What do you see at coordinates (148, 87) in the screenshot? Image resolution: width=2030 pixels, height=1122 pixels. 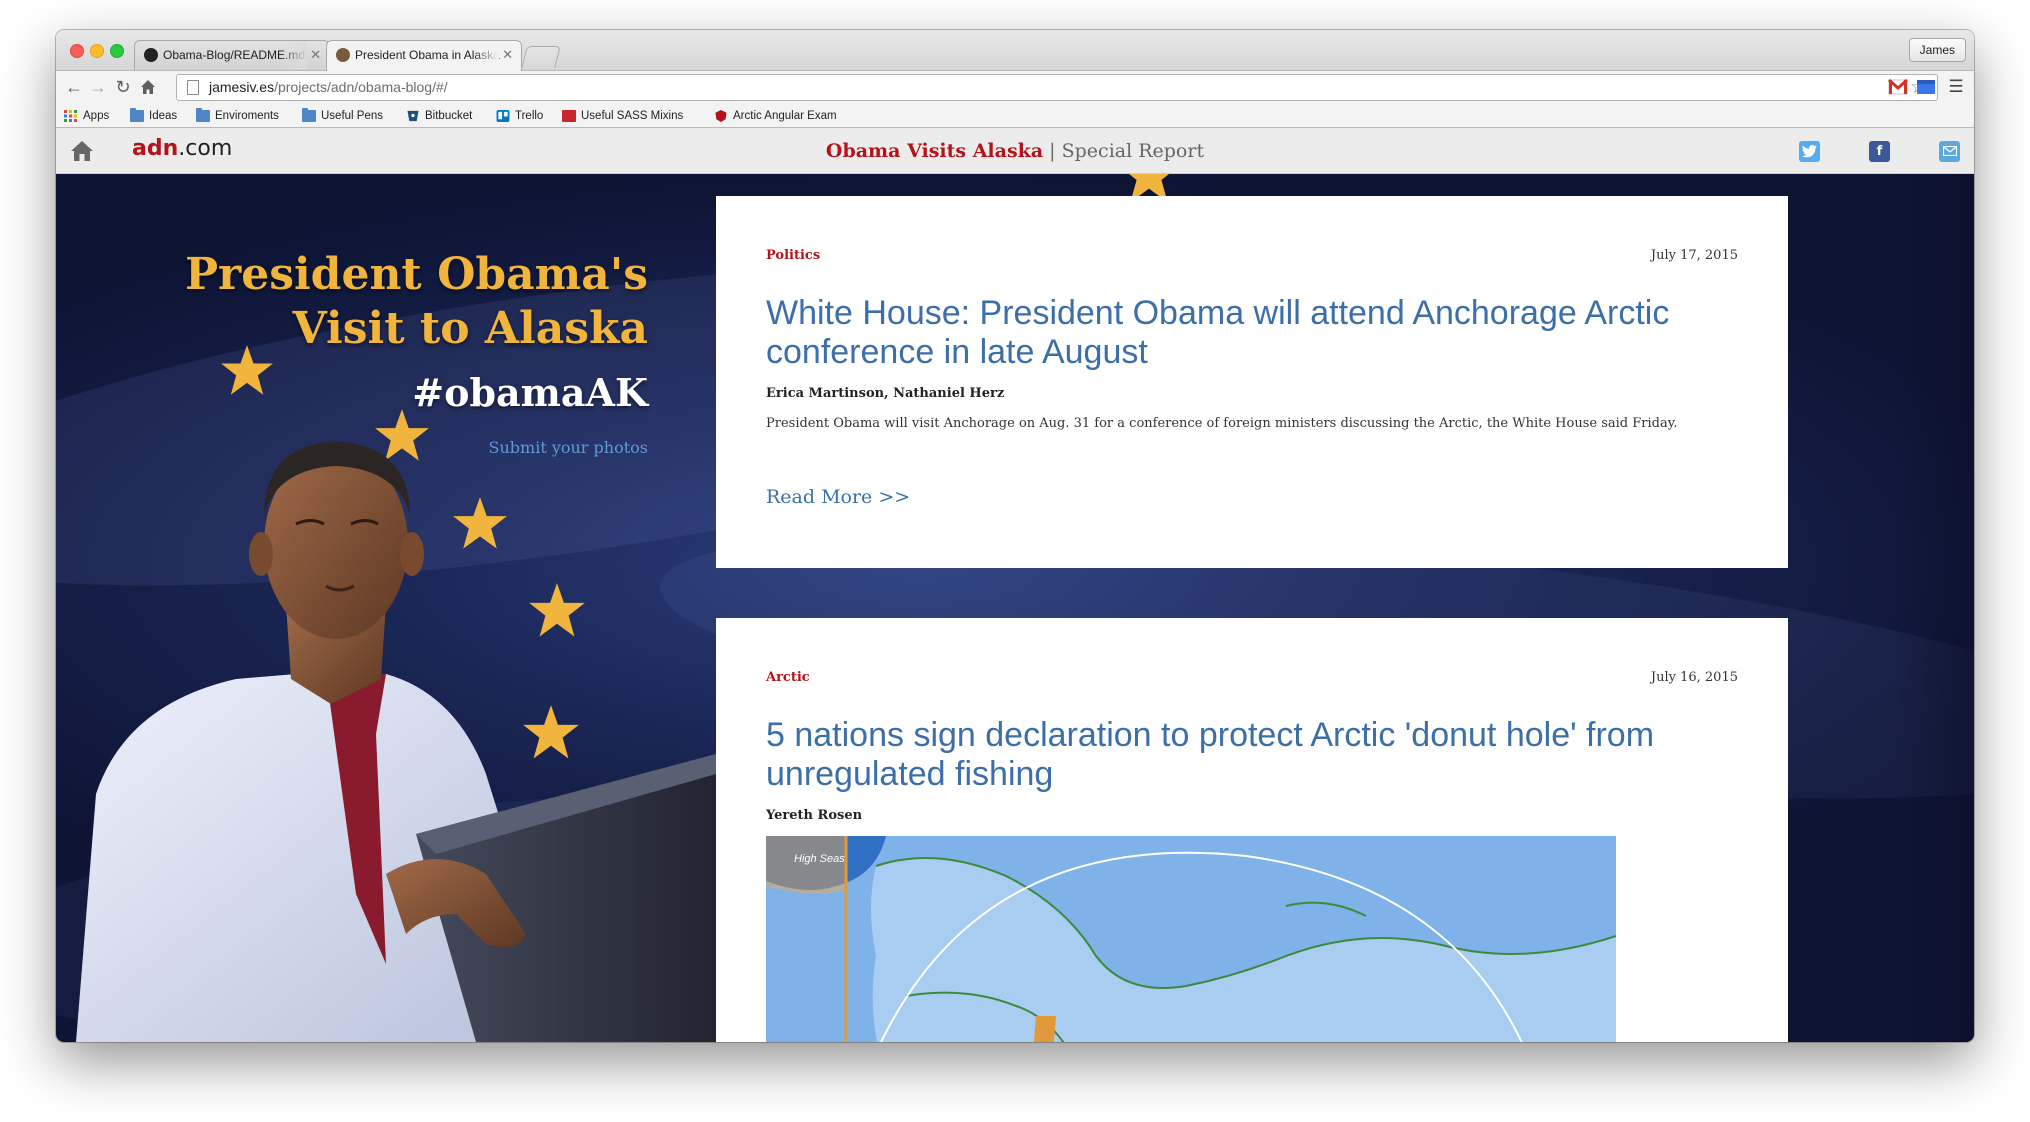 I see `home-icon` at bounding box center [148, 87].